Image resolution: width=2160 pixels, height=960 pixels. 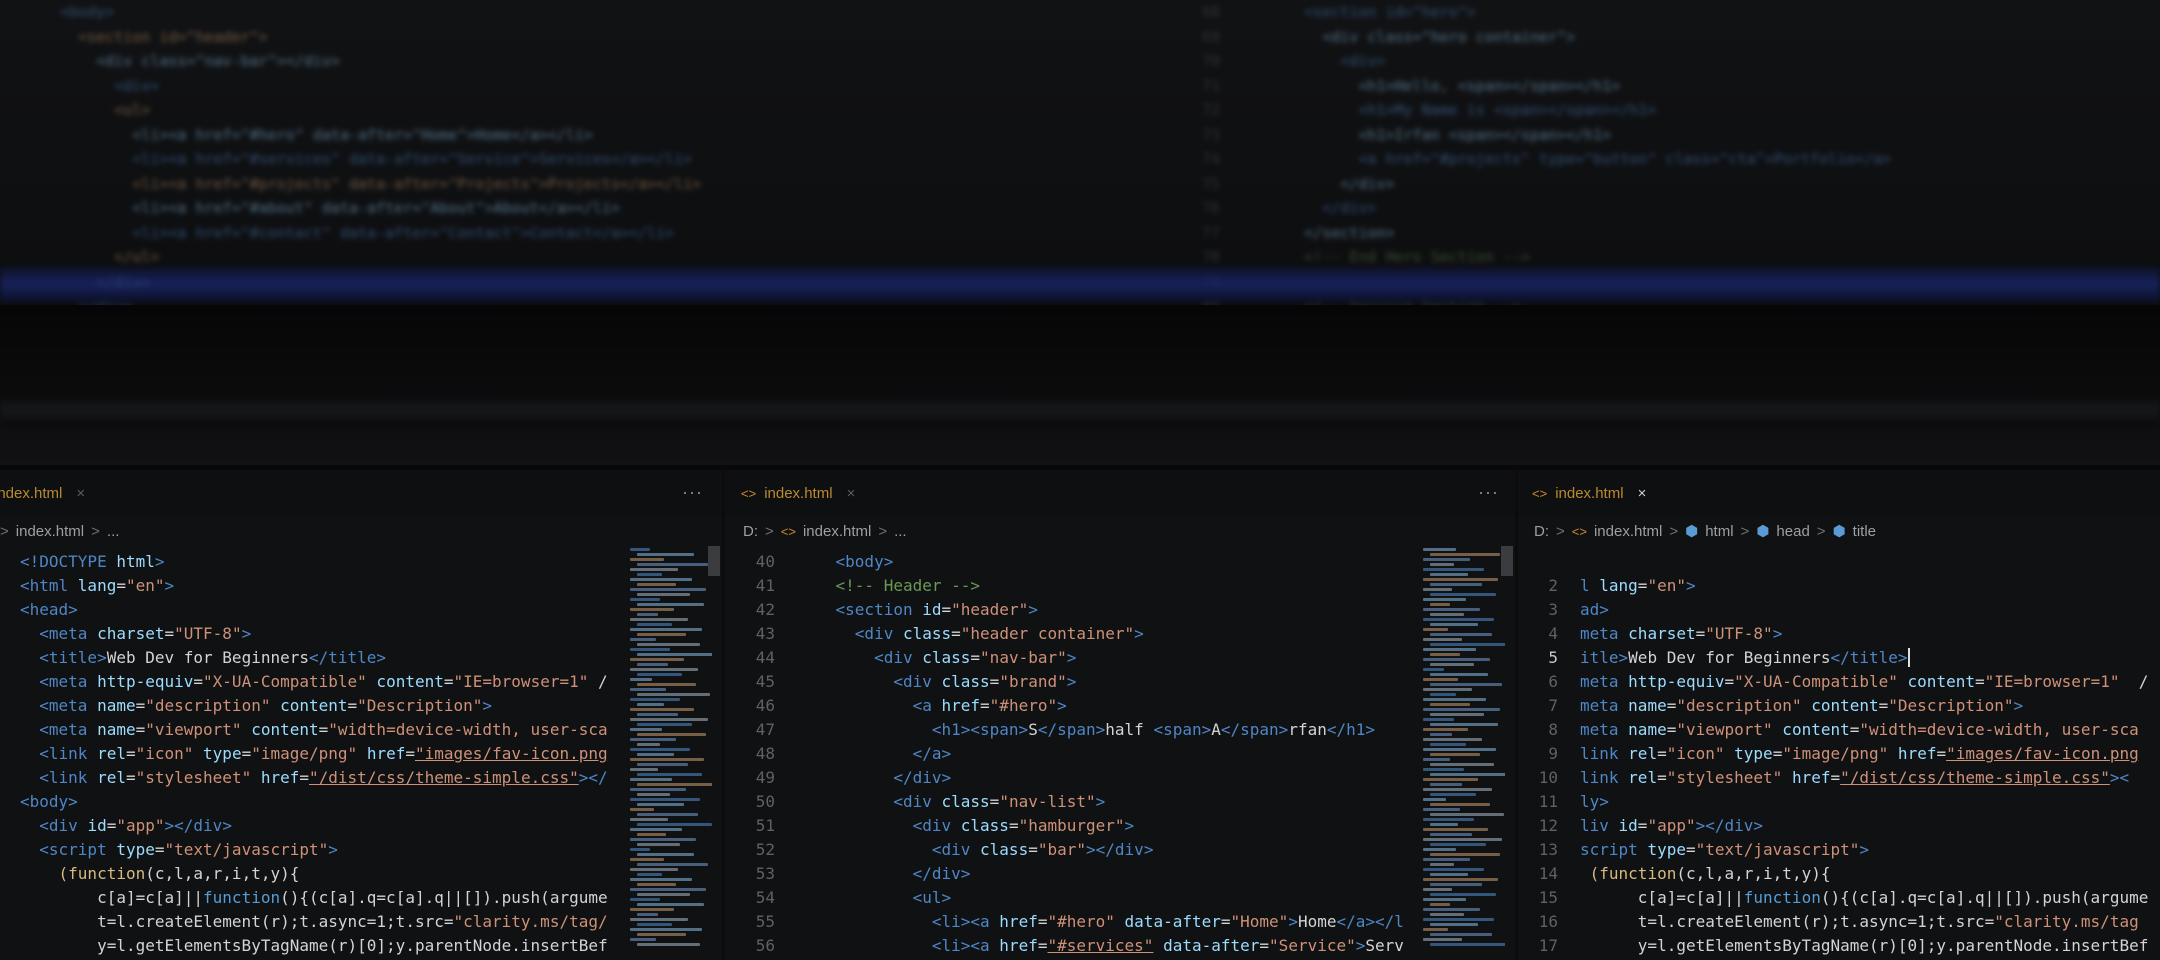 I want to click on code-token: type, so click(x=1666, y=849).